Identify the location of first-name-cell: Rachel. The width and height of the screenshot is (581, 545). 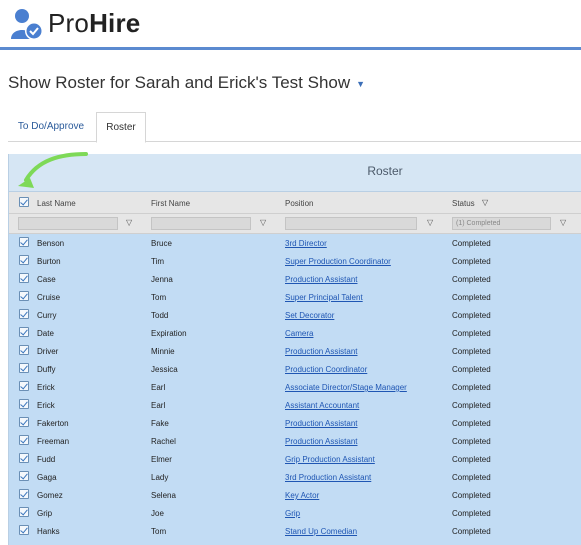
(163, 441).